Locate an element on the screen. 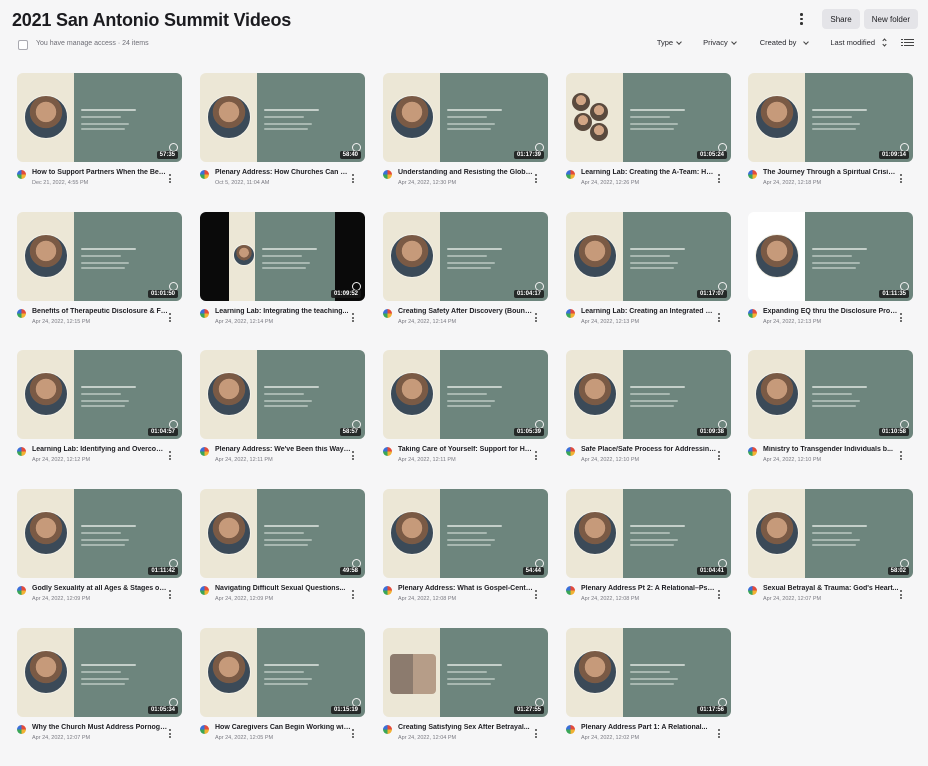 The height and width of the screenshot is (766, 928). video-thumbnail: 54:44 is located at coordinates (465, 533).